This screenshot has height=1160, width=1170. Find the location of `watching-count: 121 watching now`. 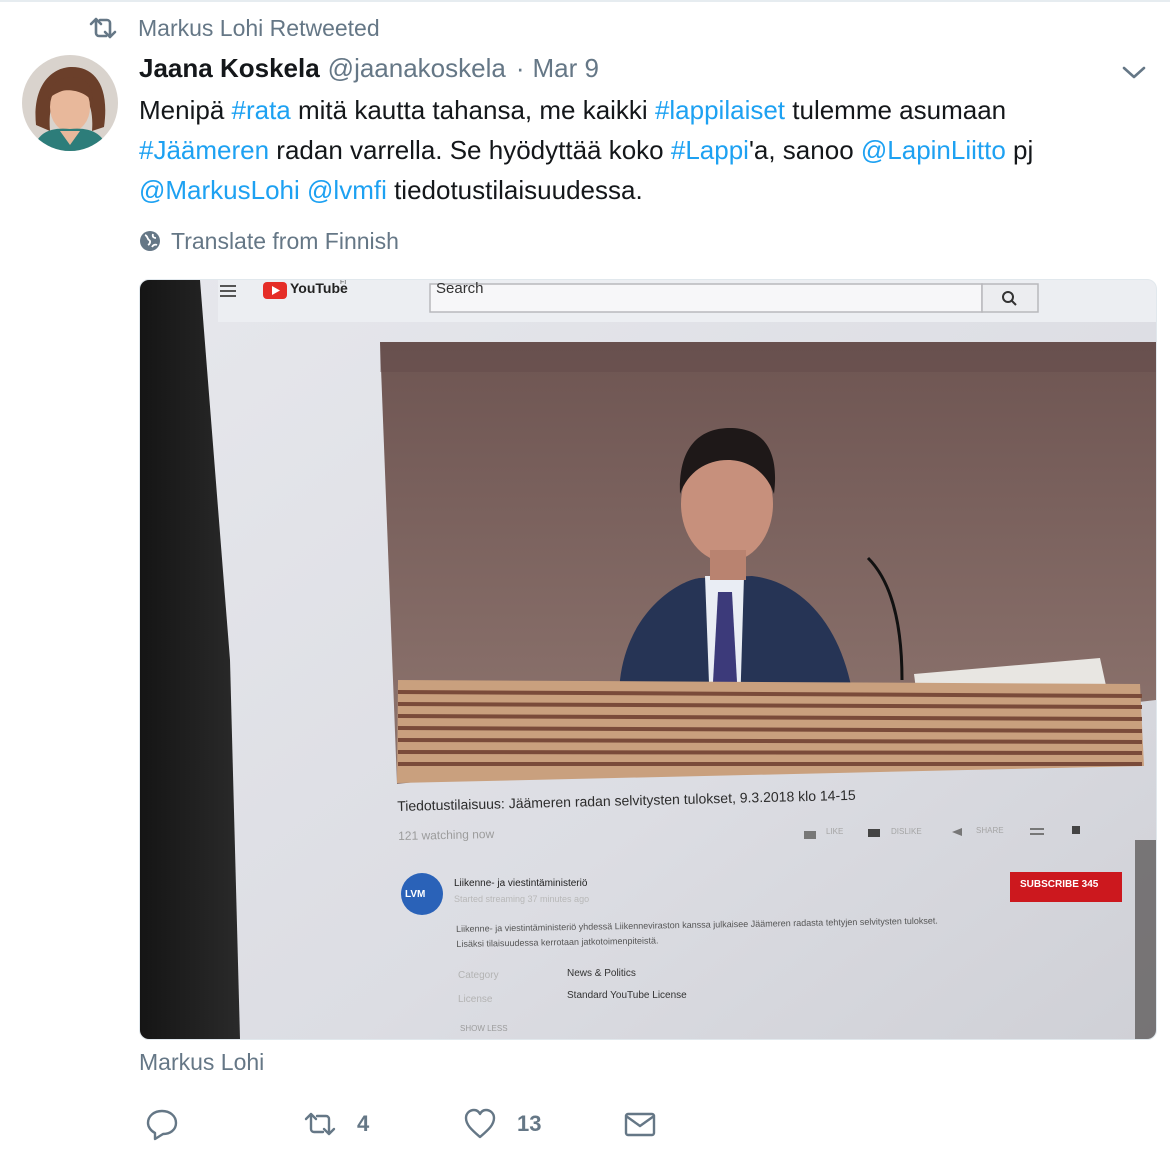

watching-count: 121 watching now is located at coordinates (446, 834).